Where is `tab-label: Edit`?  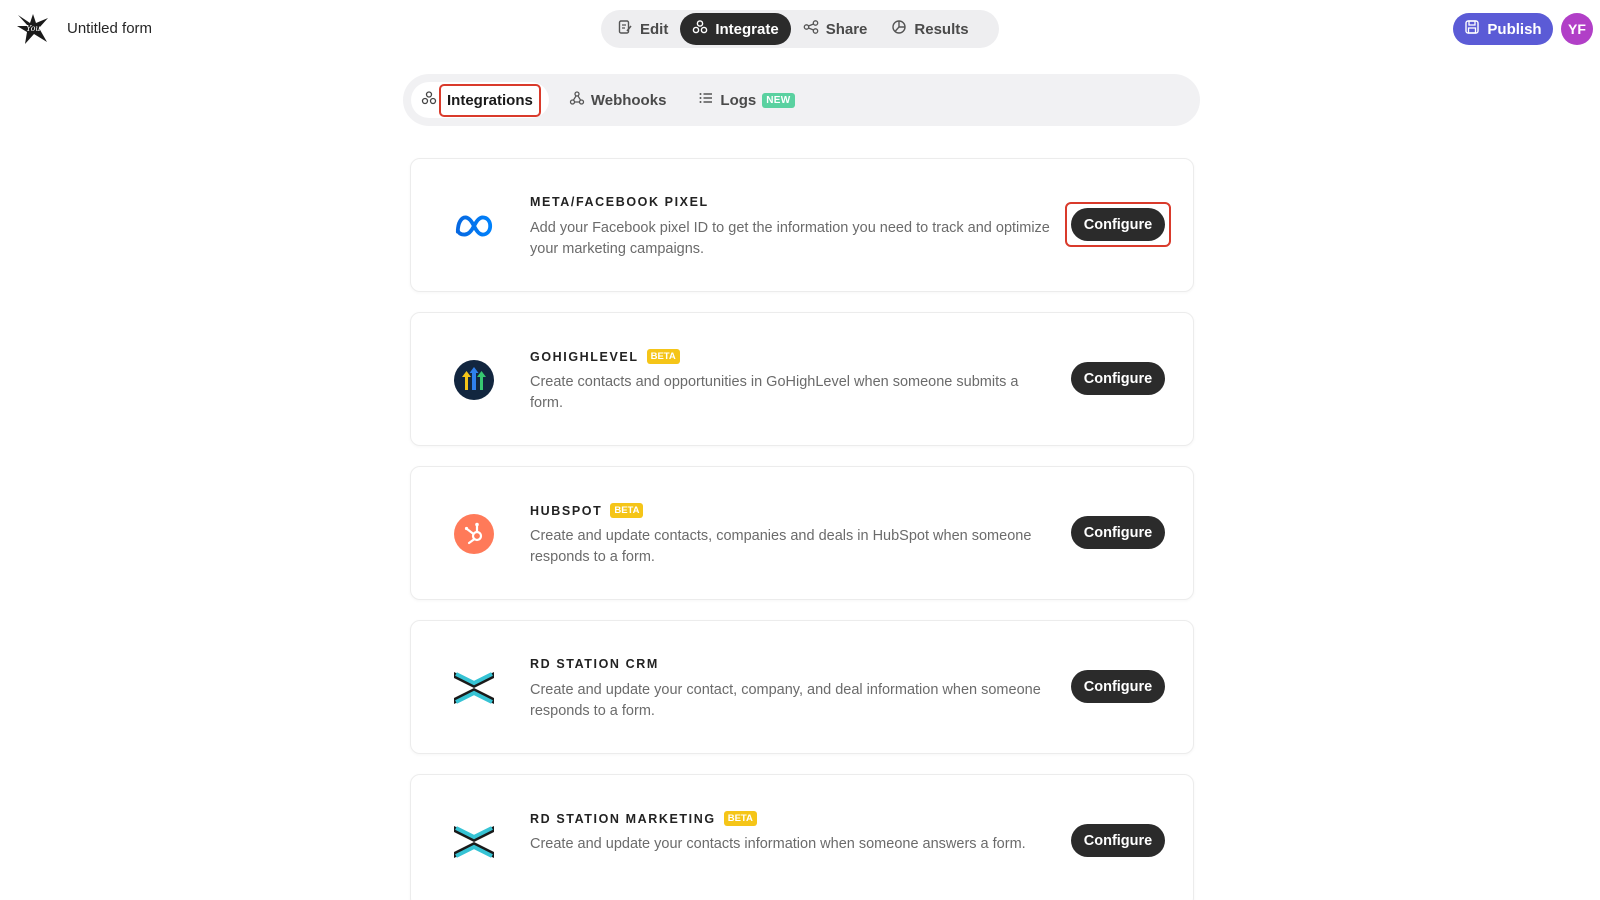 tab-label: Edit is located at coordinates (654, 29).